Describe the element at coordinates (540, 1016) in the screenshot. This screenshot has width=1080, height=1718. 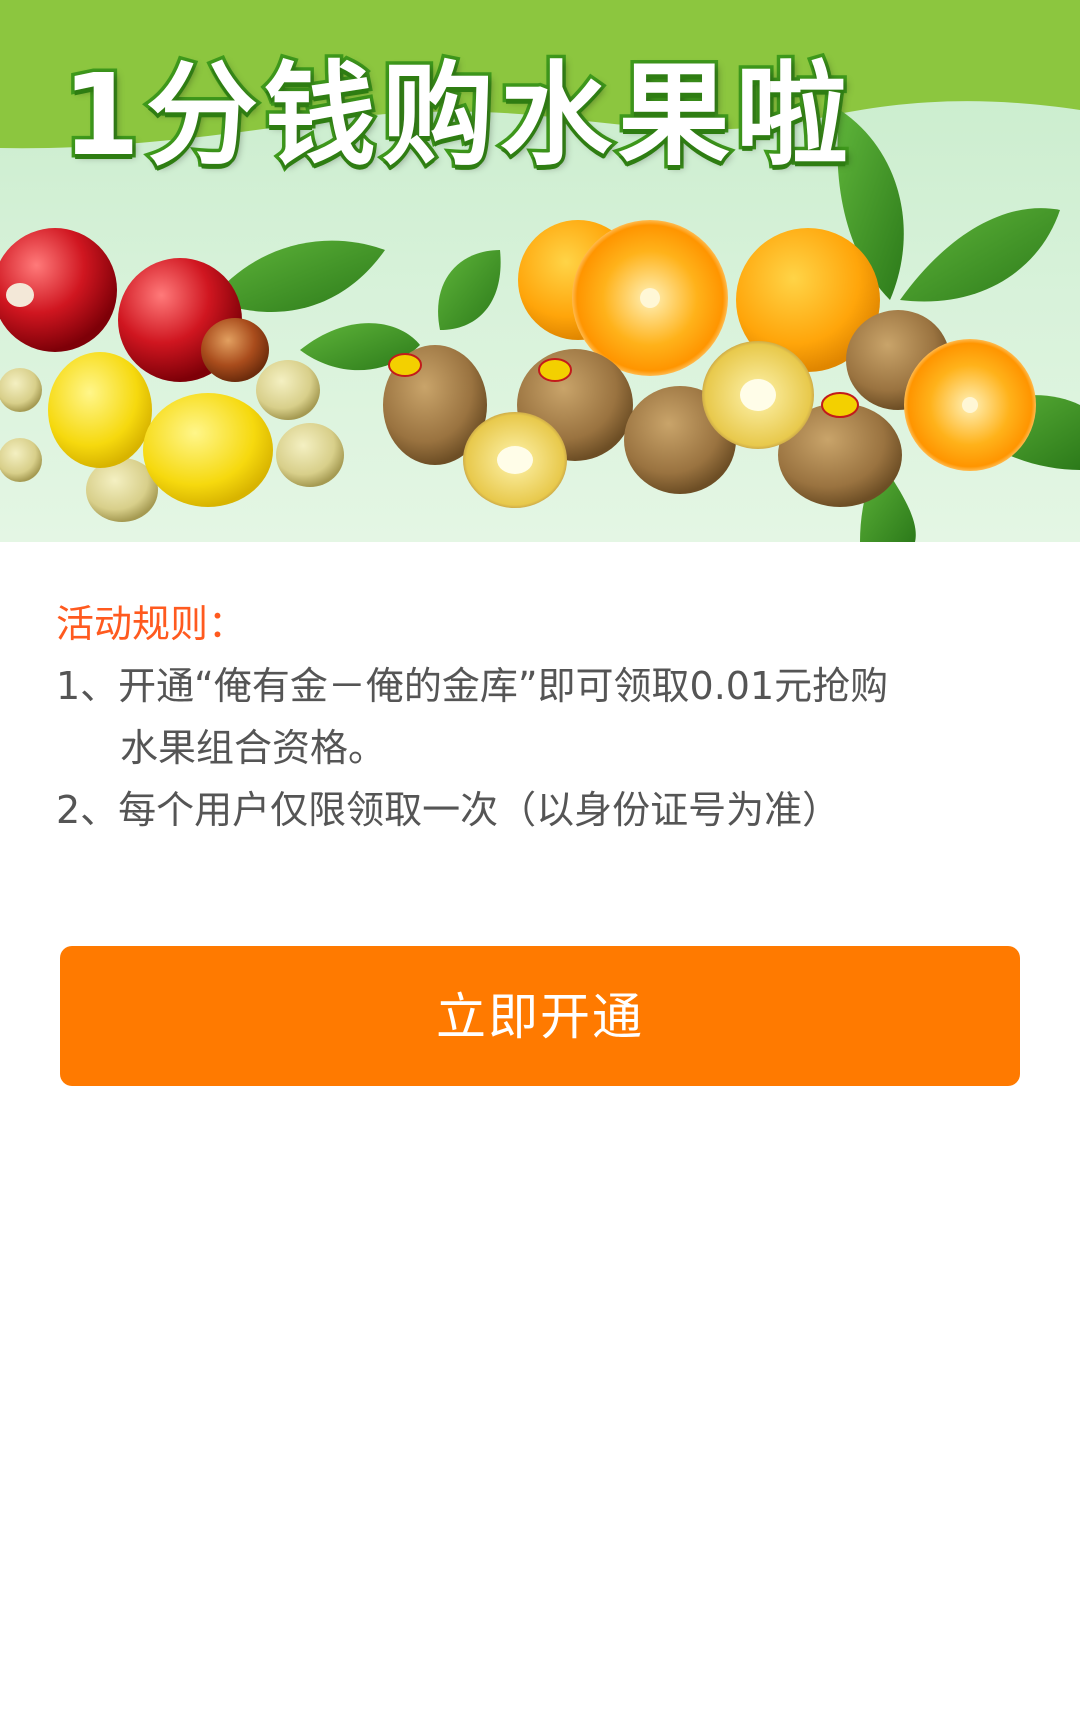
I see `activate-now-button: 立即开通` at that location.